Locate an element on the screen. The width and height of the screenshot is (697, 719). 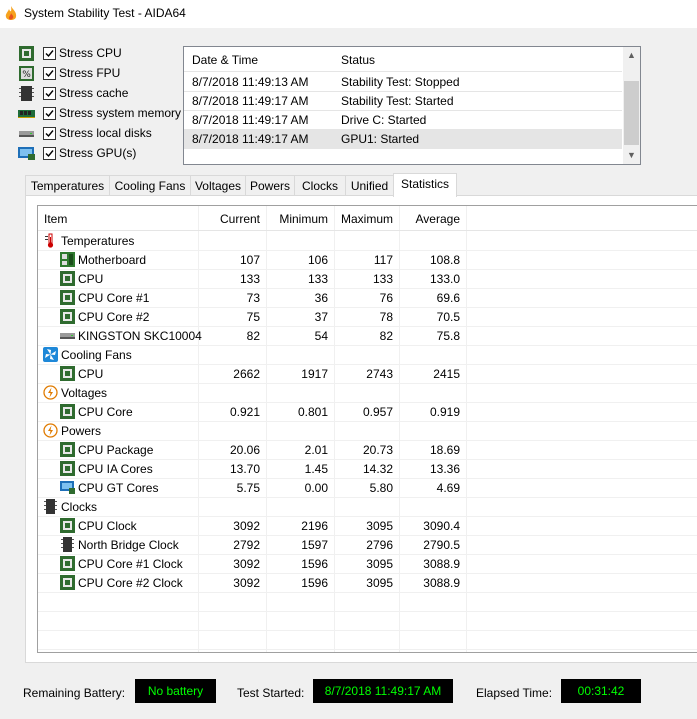
tab-cooling-fans: Cooling Fans is located at coordinates (150, 185).